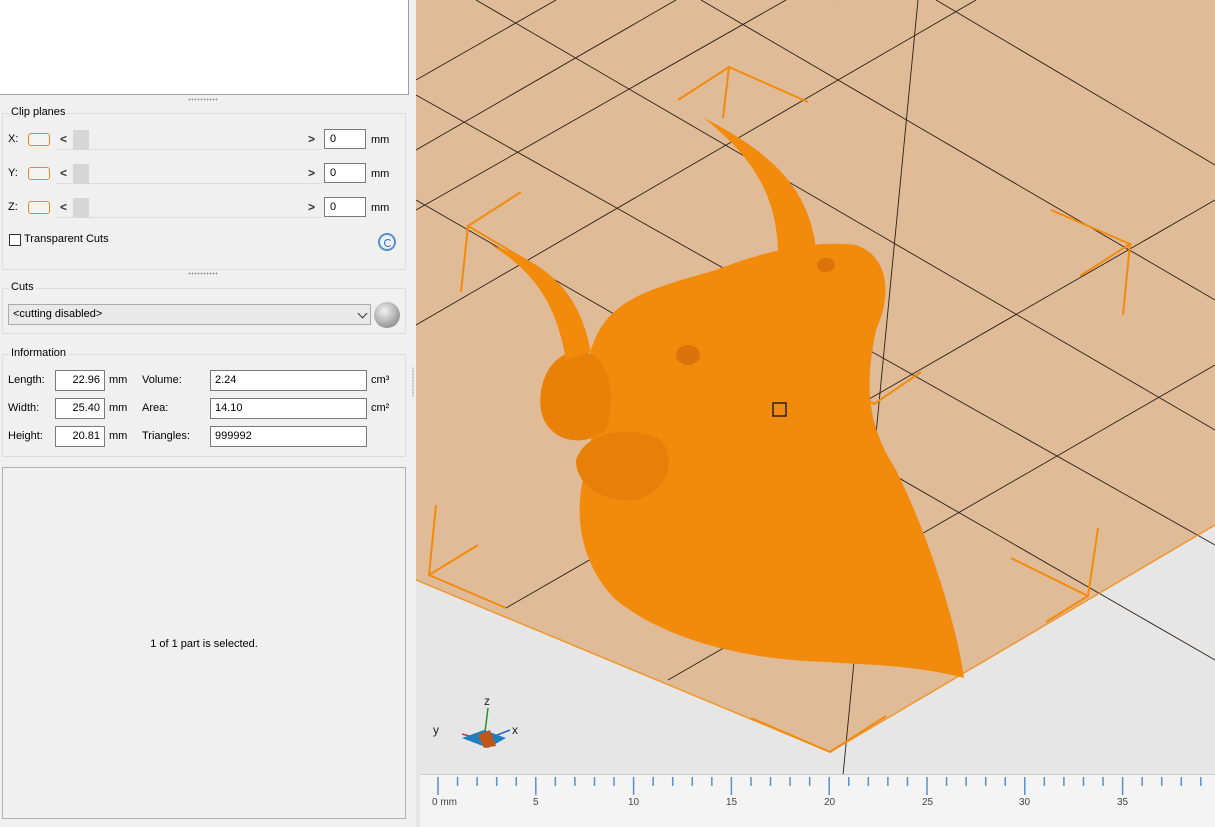 The image size is (1215, 827). What do you see at coordinates (817, 800) in the screenshot?
I see `ruler: 0 mm 5 10 15 20 25 30 35` at bounding box center [817, 800].